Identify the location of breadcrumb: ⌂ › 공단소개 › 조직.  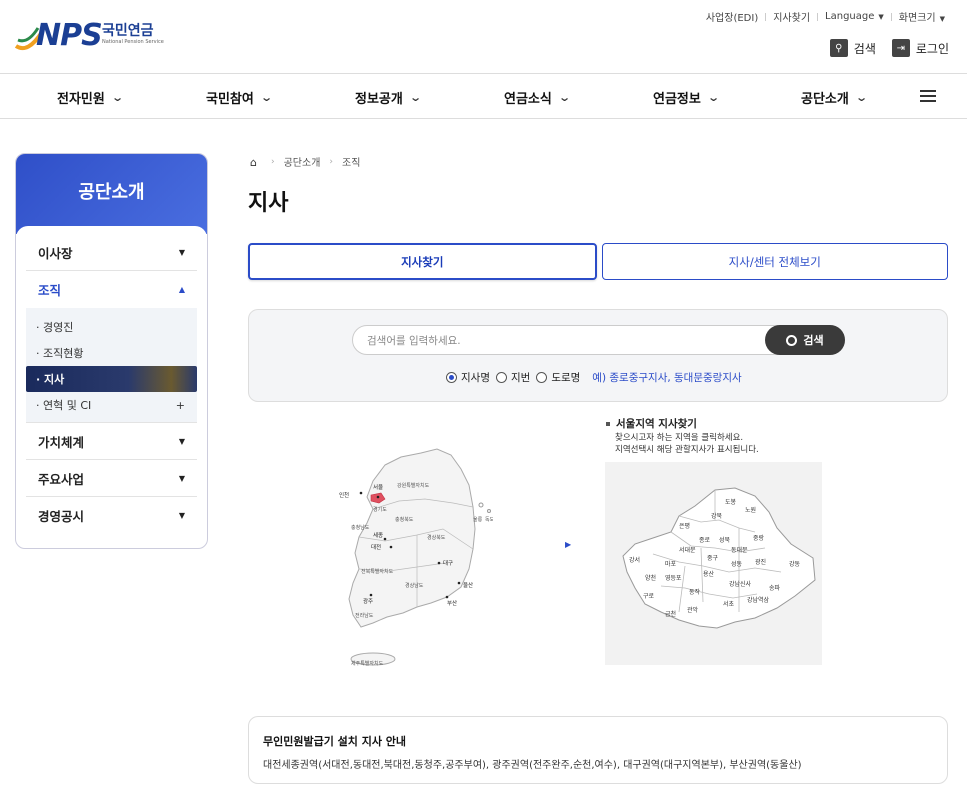
(305, 162).